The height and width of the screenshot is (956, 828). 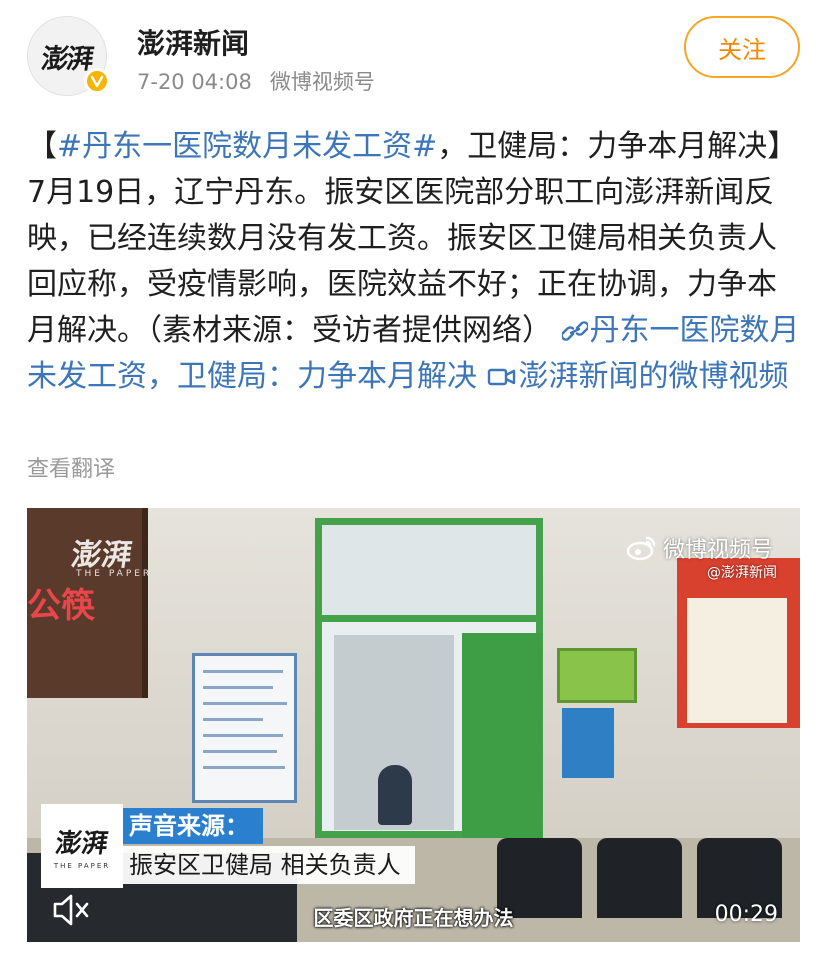 What do you see at coordinates (742, 47) in the screenshot?
I see `follow-button: 关注` at bounding box center [742, 47].